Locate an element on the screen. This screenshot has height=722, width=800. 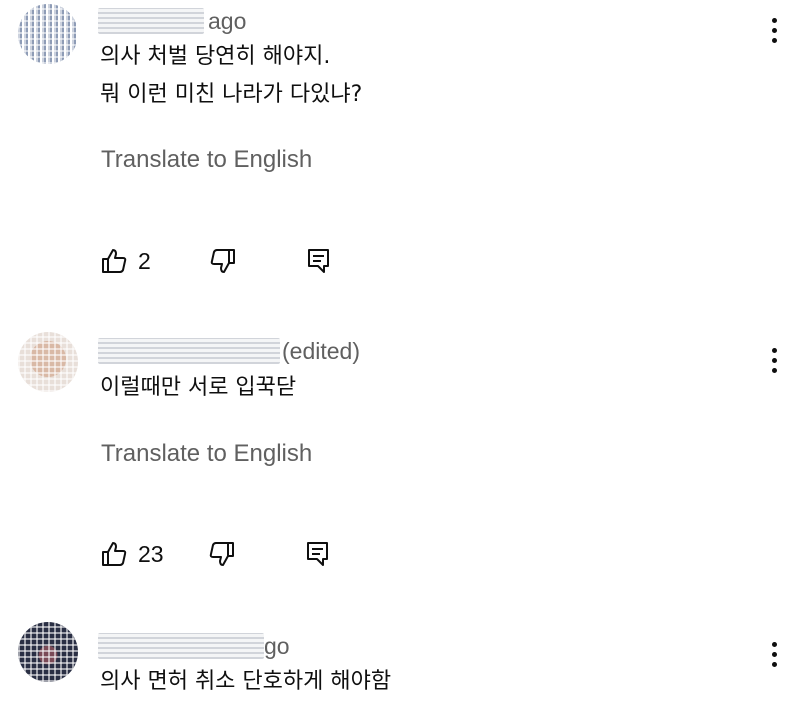
comment-edited-label: (edited) is located at coordinates (321, 350).